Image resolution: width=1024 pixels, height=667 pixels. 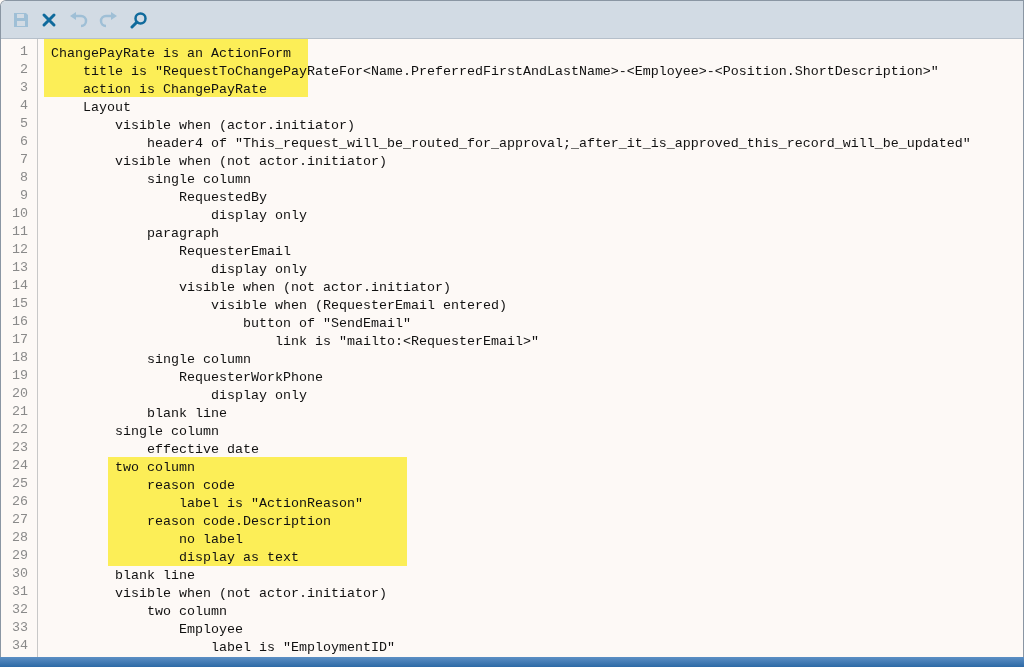 What do you see at coordinates (24, 160) in the screenshot?
I see `line-number: 7` at bounding box center [24, 160].